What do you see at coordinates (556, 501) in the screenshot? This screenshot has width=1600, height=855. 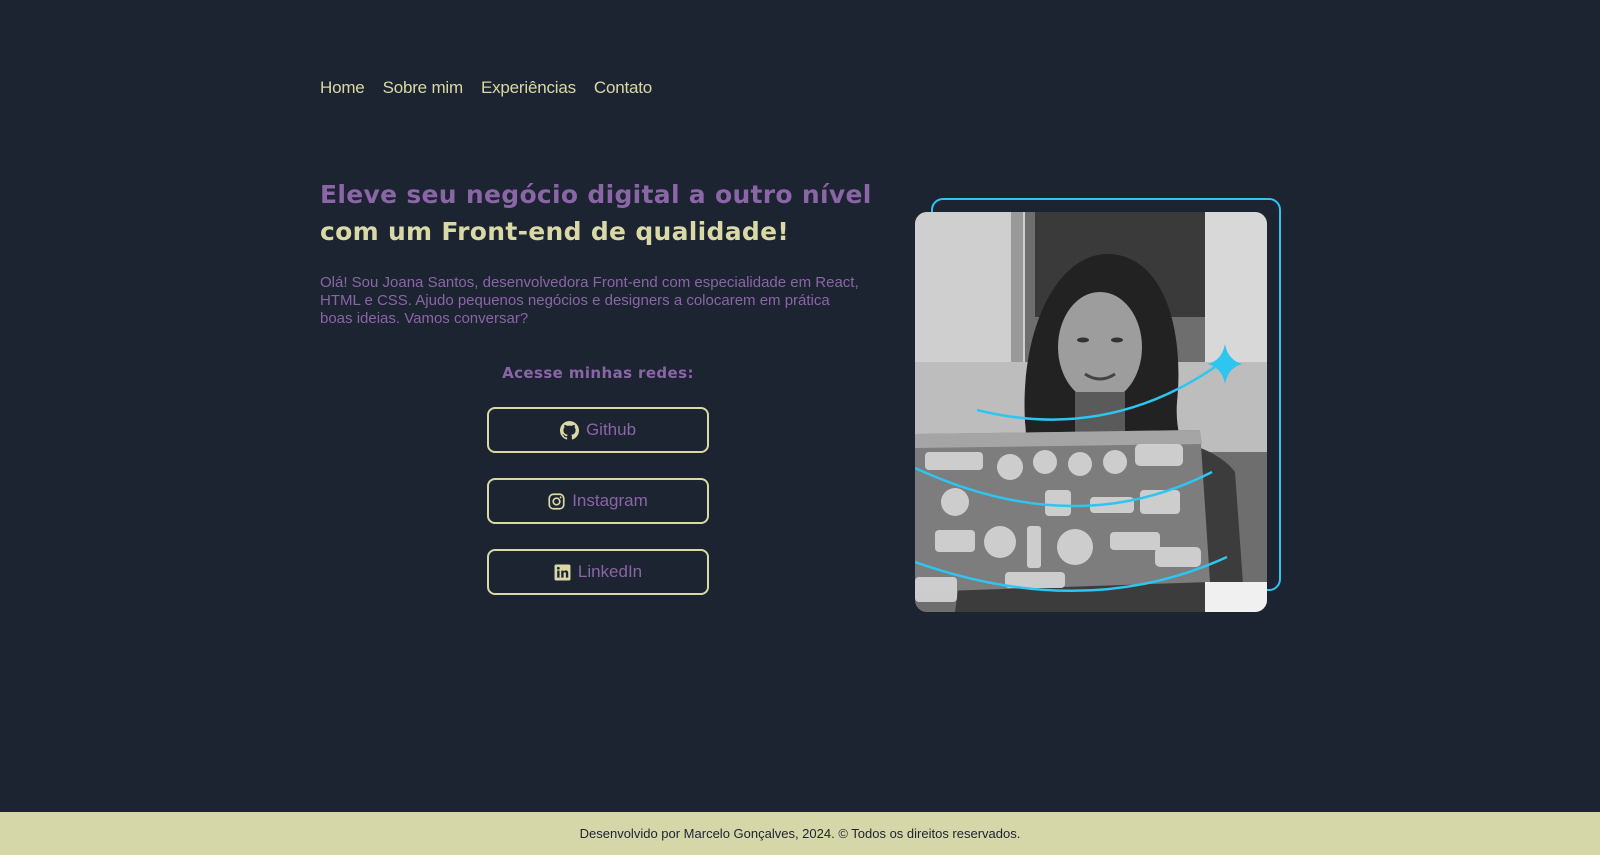 I see `instagram-icon` at bounding box center [556, 501].